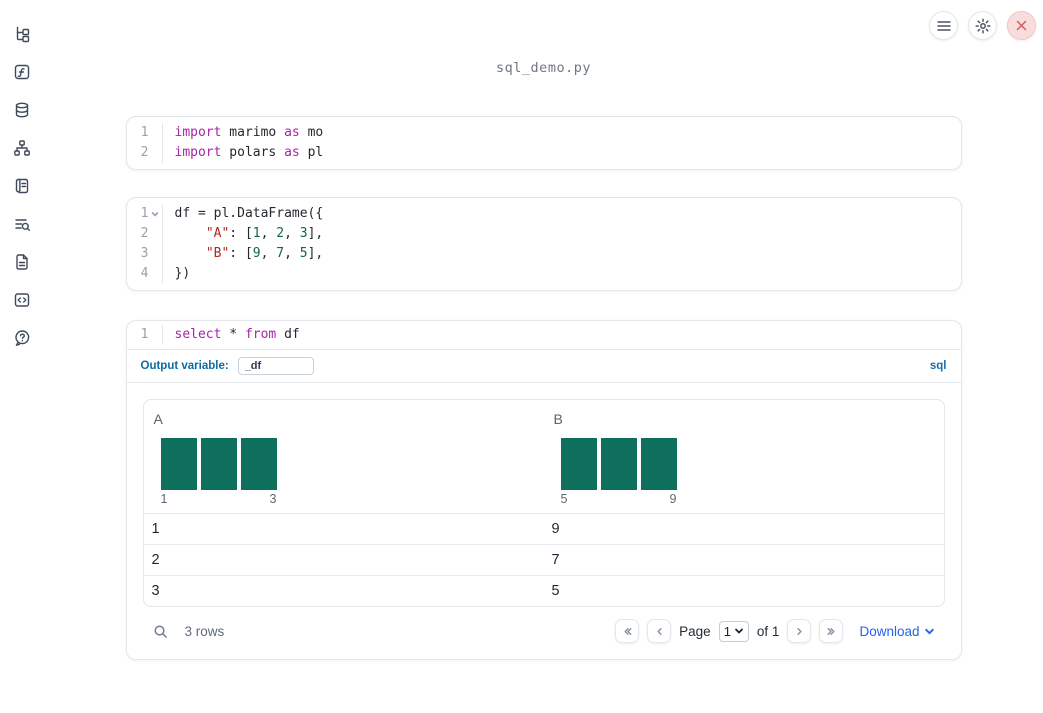 Image resolution: width=1043 pixels, height=713 pixels. Describe the element at coordinates (831, 631) in the screenshot. I see `last-page-button` at that location.